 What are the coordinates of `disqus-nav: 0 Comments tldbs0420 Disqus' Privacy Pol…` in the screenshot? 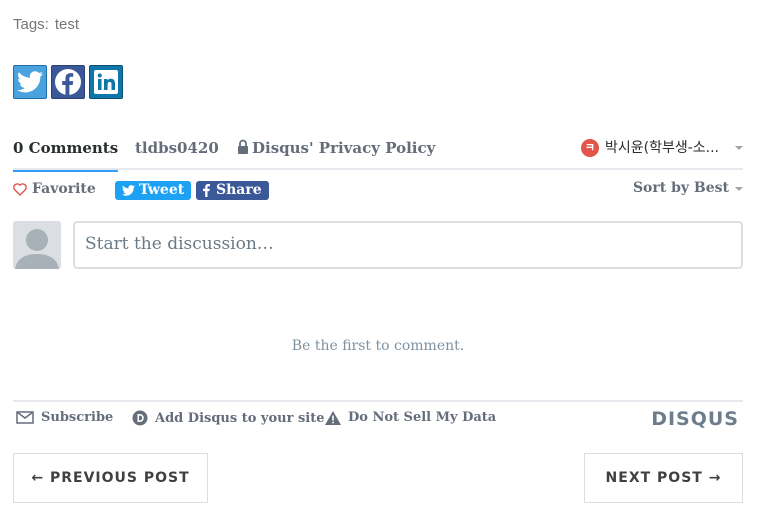 It's located at (378, 155).